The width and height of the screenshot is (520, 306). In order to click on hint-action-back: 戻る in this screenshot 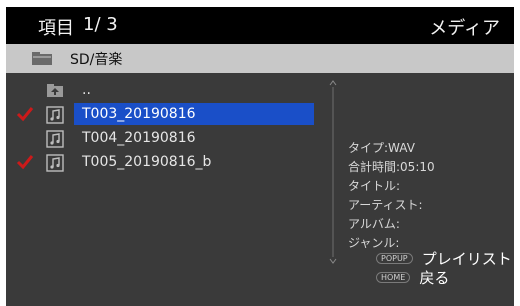, I will do `click(434, 278)`.